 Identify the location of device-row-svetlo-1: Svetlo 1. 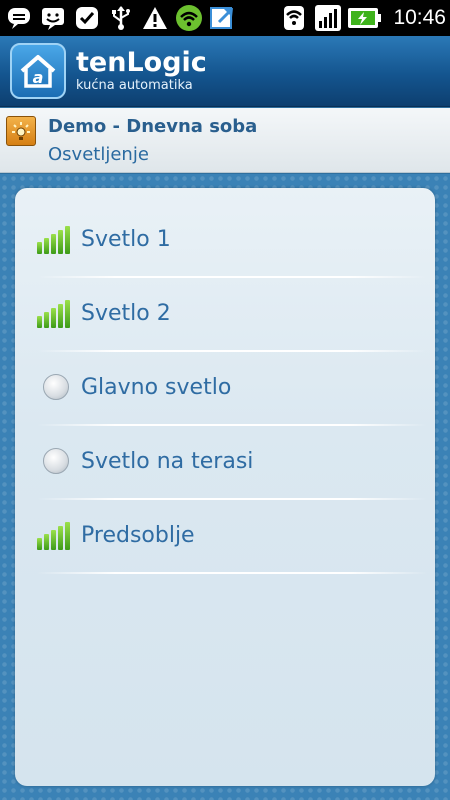
(227, 239).